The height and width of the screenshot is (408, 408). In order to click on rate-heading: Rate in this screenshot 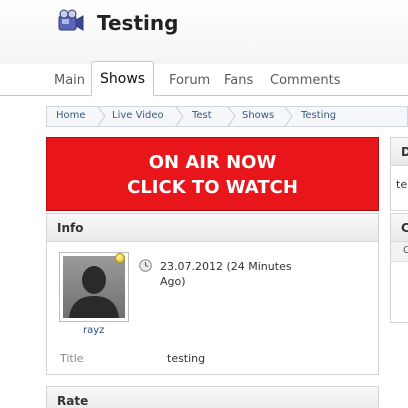, I will do `click(212, 397)`.